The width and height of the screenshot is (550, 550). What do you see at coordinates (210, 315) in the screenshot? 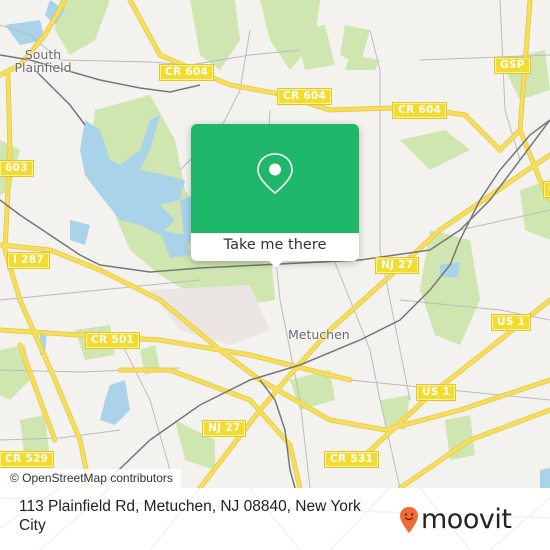
I see `urban-area` at bounding box center [210, 315].